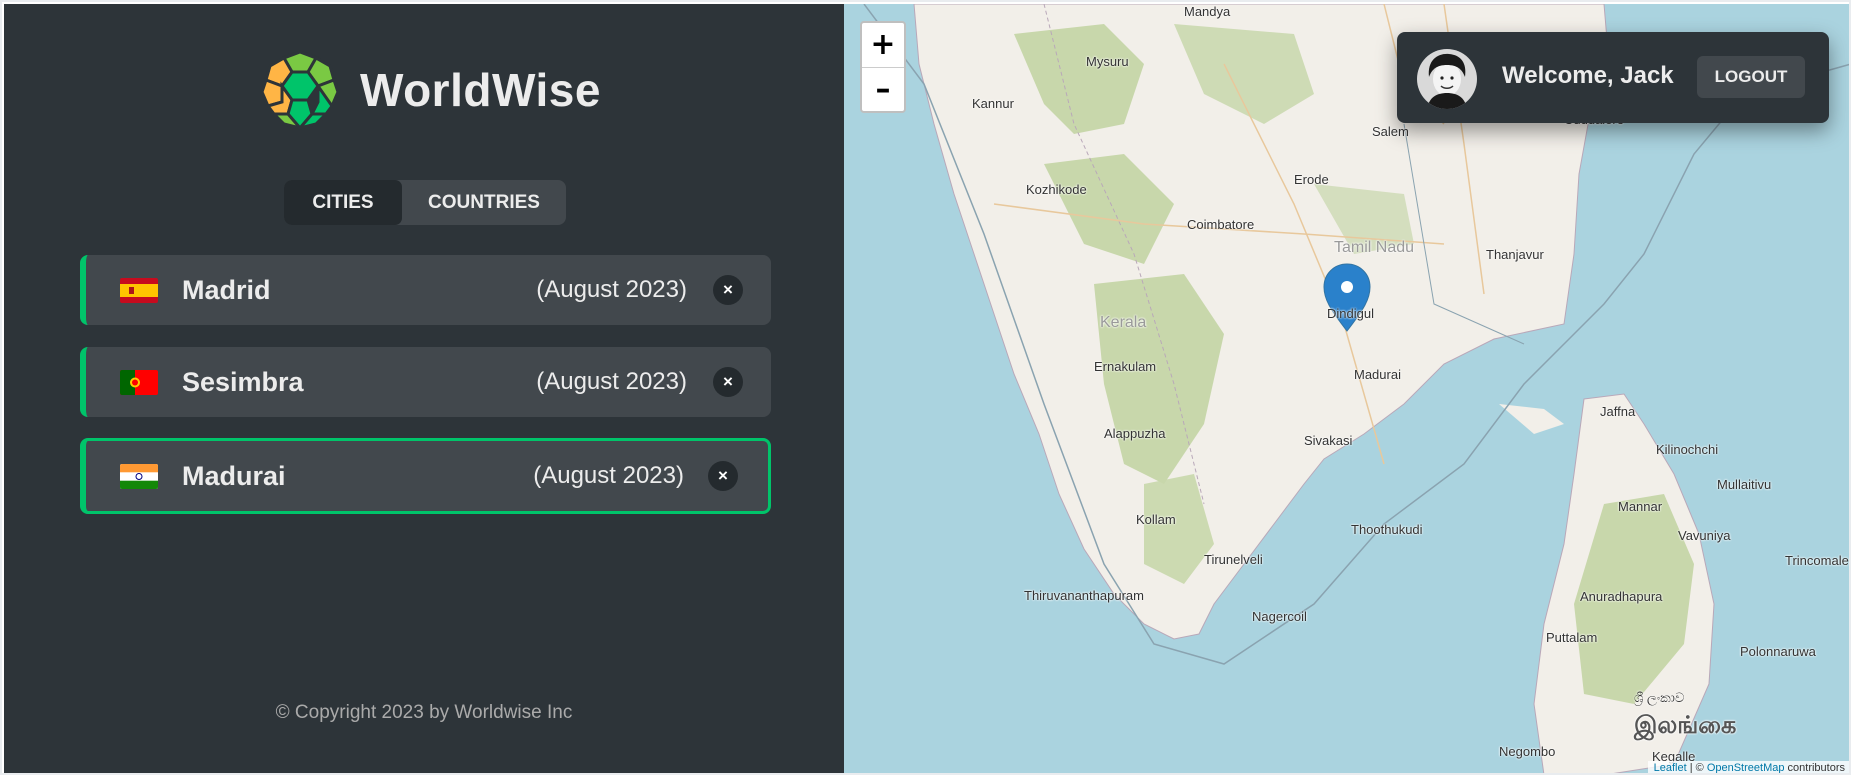 Image resolution: width=1851 pixels, height=775 pixels. Describe the element at coordinates (1527, 751) in the screenshot. I see `map-label: Negombo` at that location.